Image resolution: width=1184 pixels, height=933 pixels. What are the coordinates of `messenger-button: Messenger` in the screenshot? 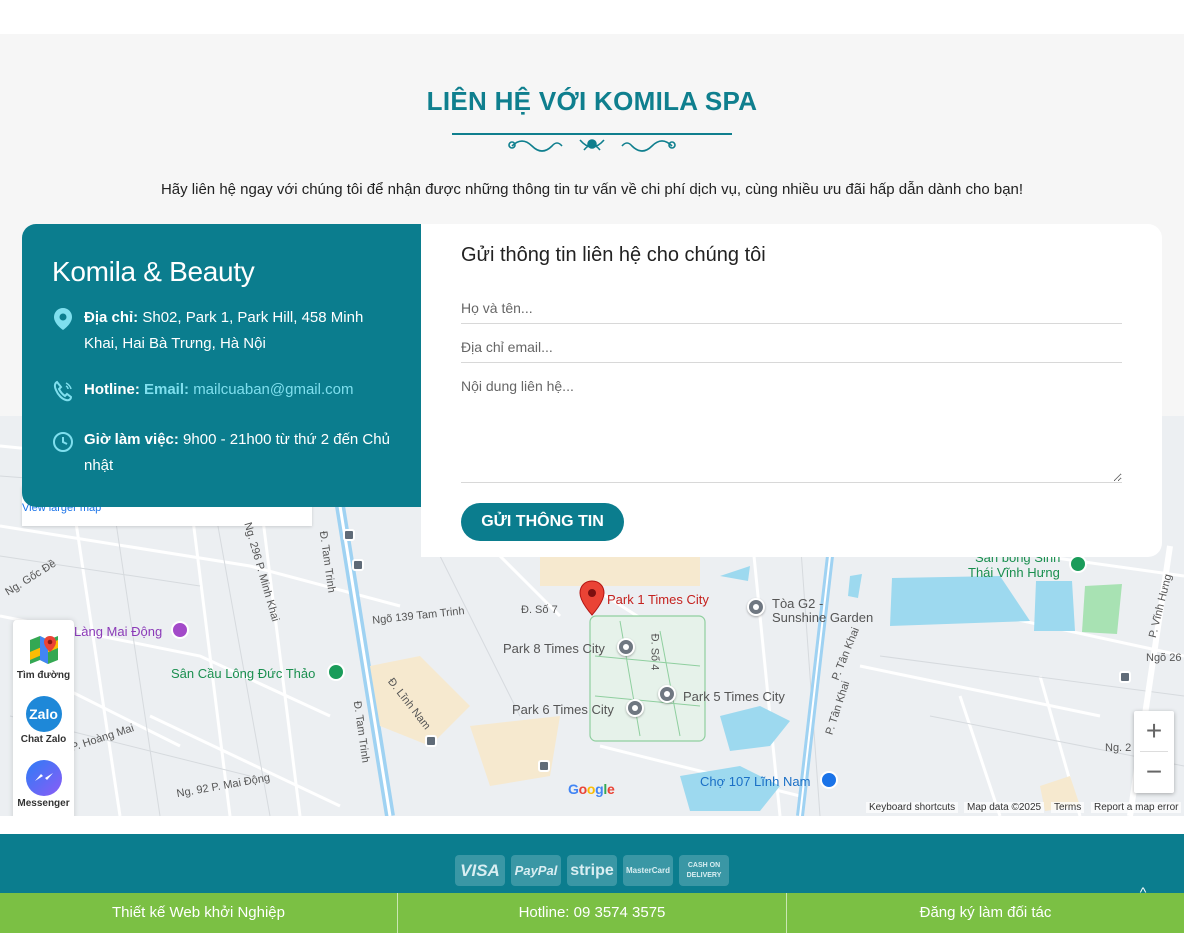 It's located at (43, 784).